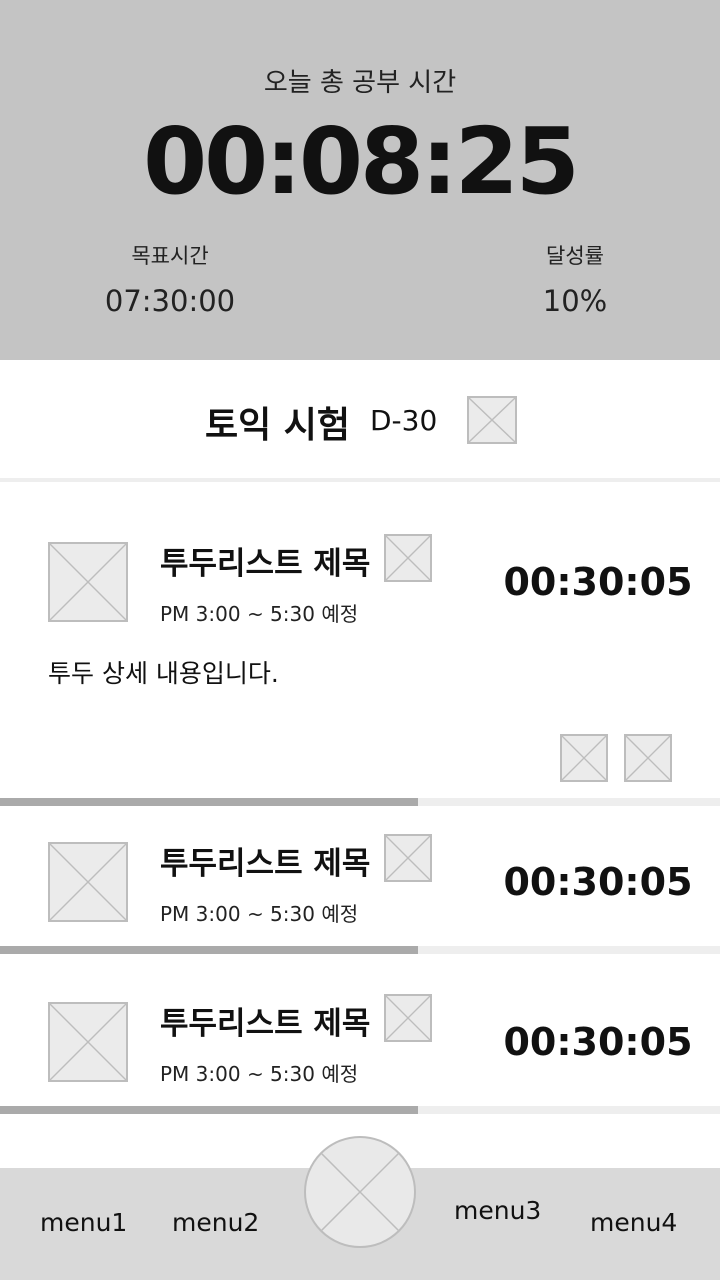  Describe the element at coordinates (492, 420) in the screenshot. I see `exam-edit-icon` at that location.